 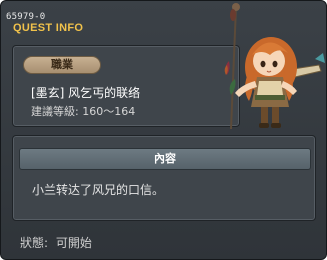 I want to click on status-label: 狀態:, so click(x=34, y=243).